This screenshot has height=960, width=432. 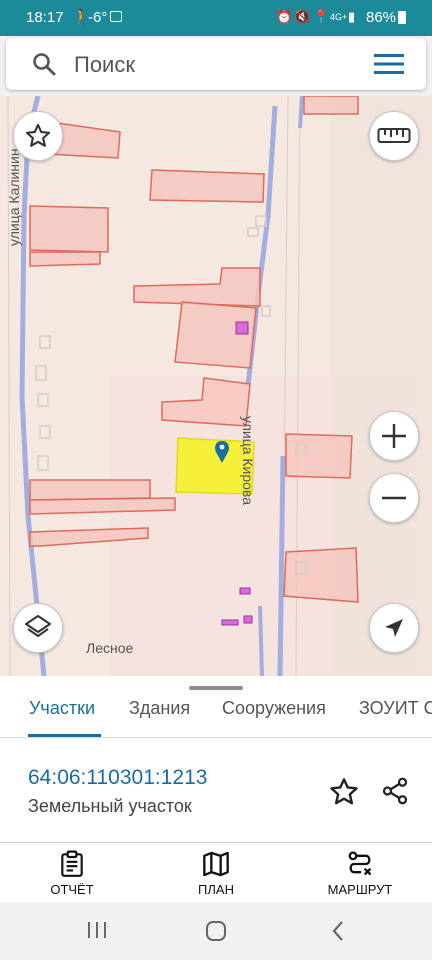 I want to click on status-bar: 18:17 🚶 -6° ⏰ 🔇 📍 4G+ ▮ 86%, so click(x=216, y=18).